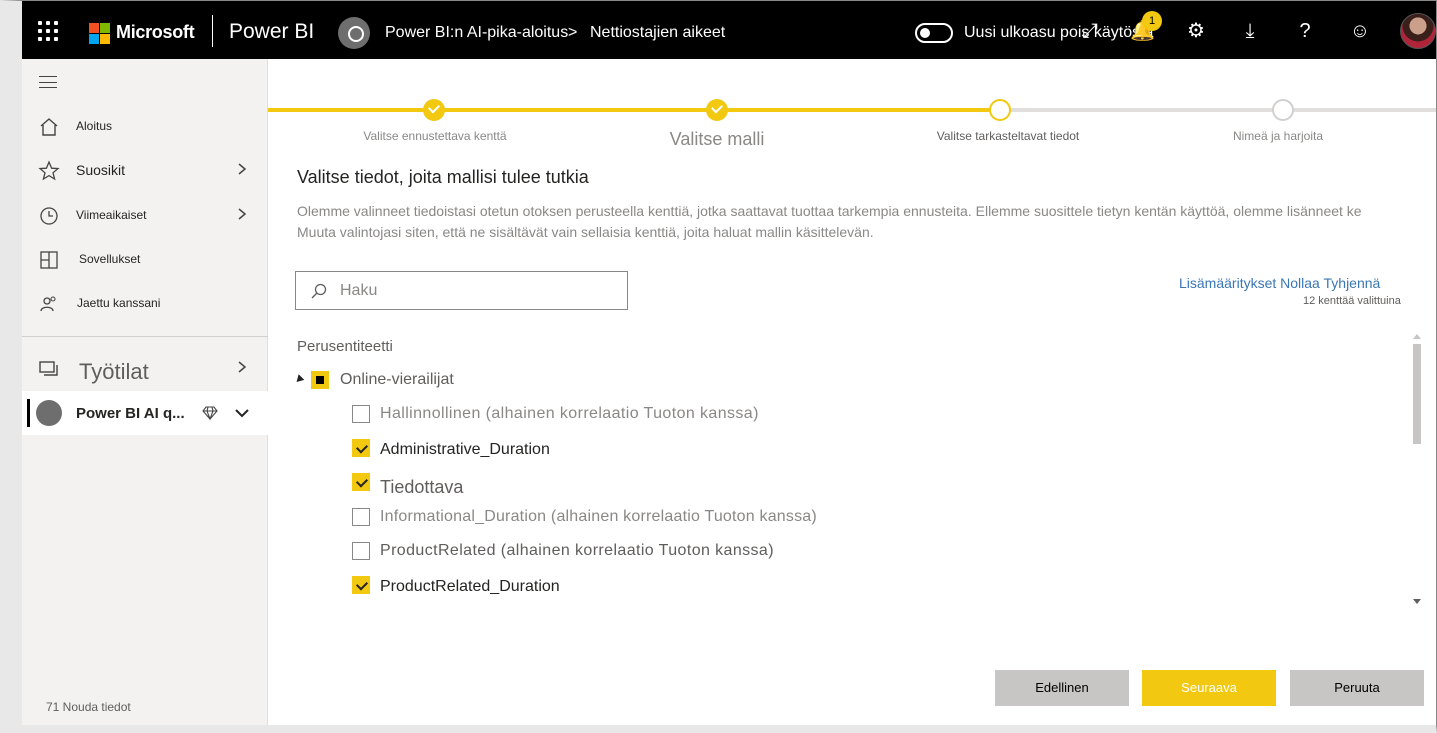 The height and width of the screenshot is (733, 1437). I want to click on step-3-node, so click(1000, 110).